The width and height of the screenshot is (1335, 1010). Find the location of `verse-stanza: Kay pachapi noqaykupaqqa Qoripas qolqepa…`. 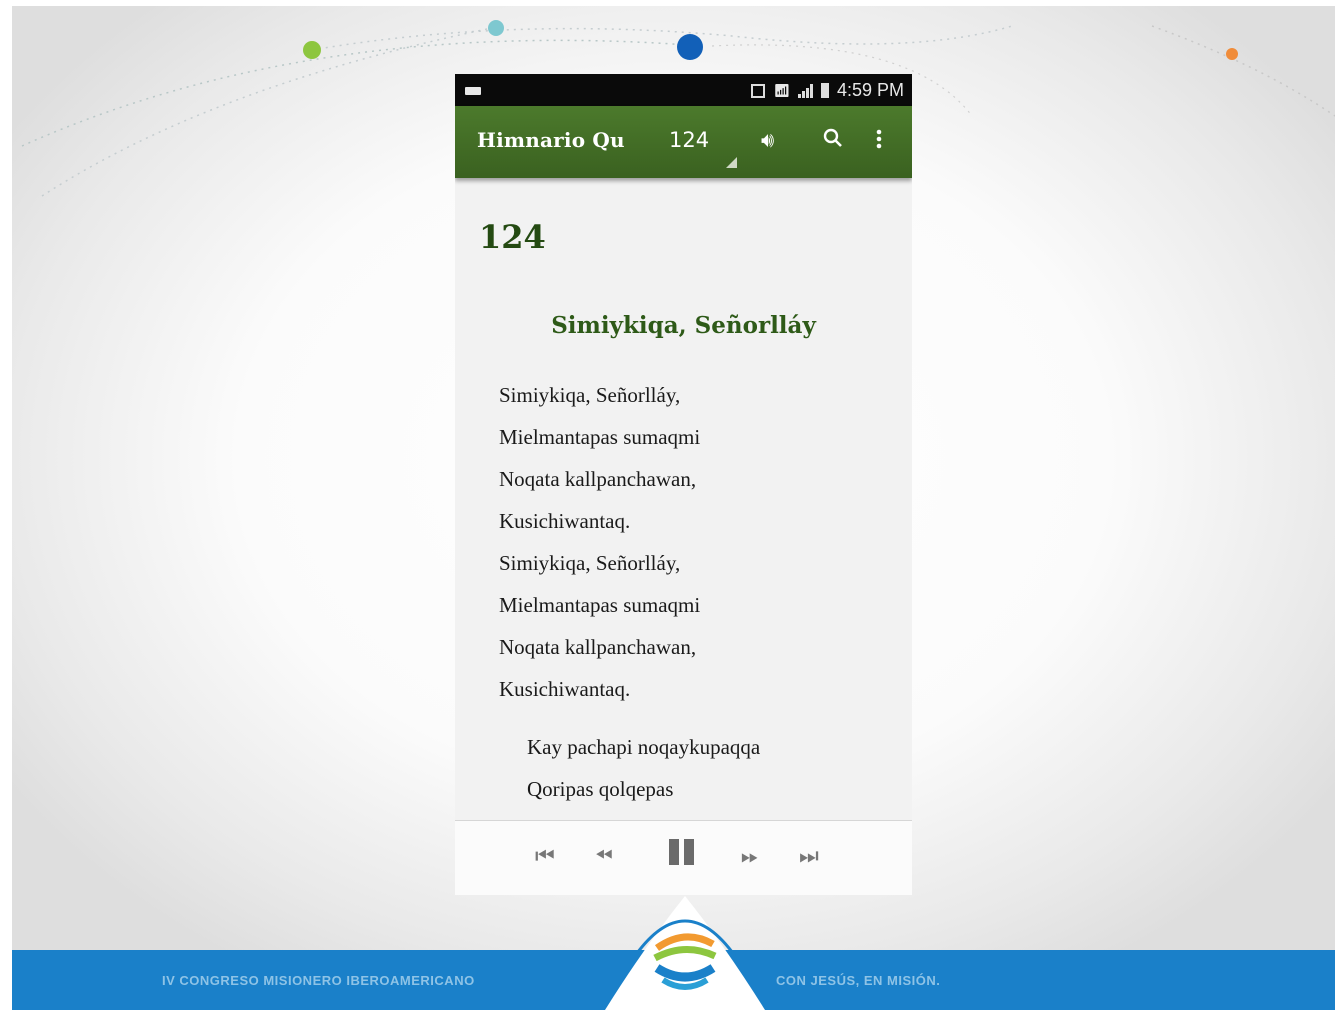

verse-stanza: Kay pachapi noqaykupaqqa Qoripas qolqepa… is located at coordinates (643, 768).